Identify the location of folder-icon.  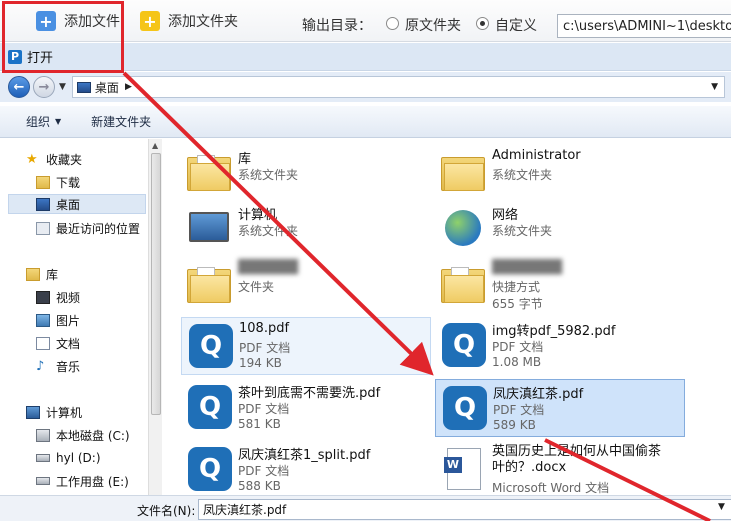
(210, 285).